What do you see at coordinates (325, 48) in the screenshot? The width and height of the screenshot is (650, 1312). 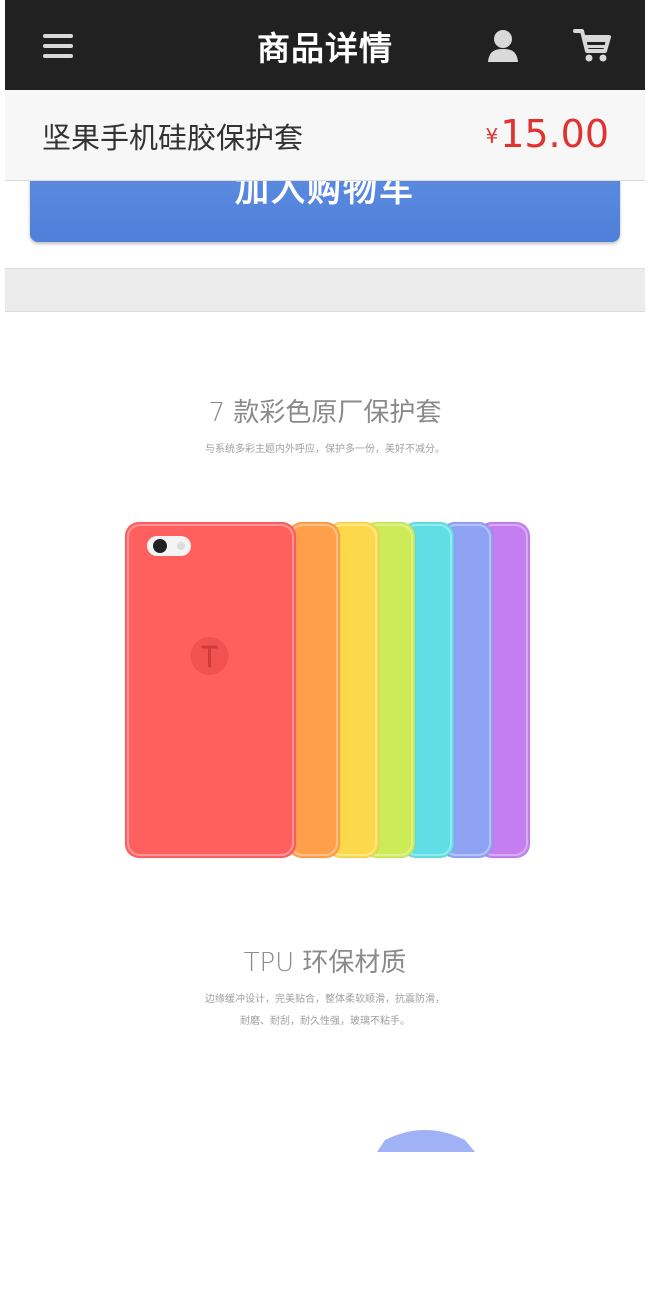 I see `page-title: 商品详情` at bounding box center [325, 48].